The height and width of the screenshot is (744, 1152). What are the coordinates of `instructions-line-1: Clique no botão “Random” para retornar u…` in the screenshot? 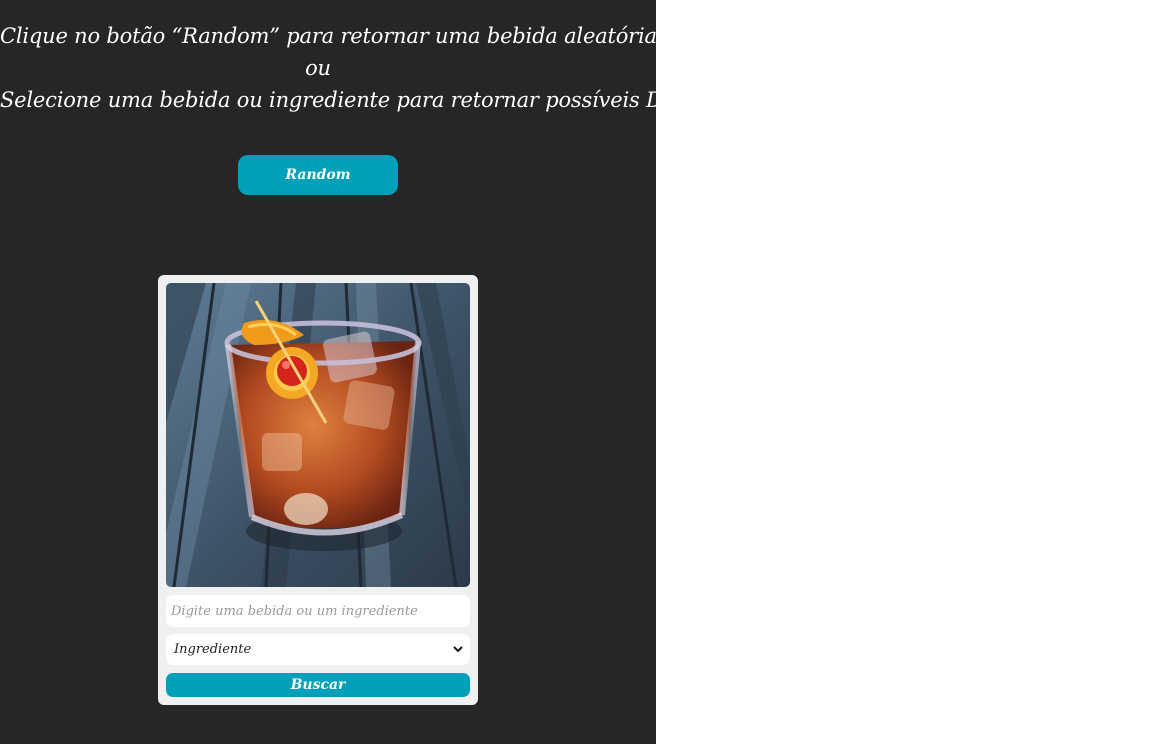 It's located at (332, 36).